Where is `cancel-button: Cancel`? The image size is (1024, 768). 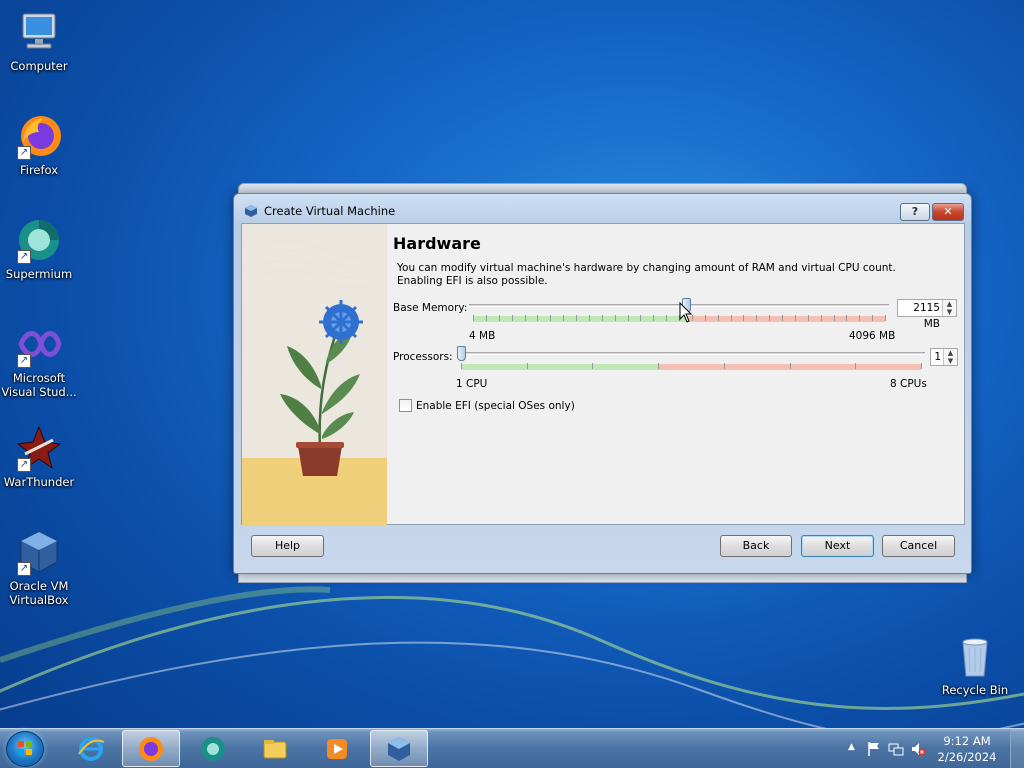 cancel-button: Cancel is located at coordinates (918, 546).